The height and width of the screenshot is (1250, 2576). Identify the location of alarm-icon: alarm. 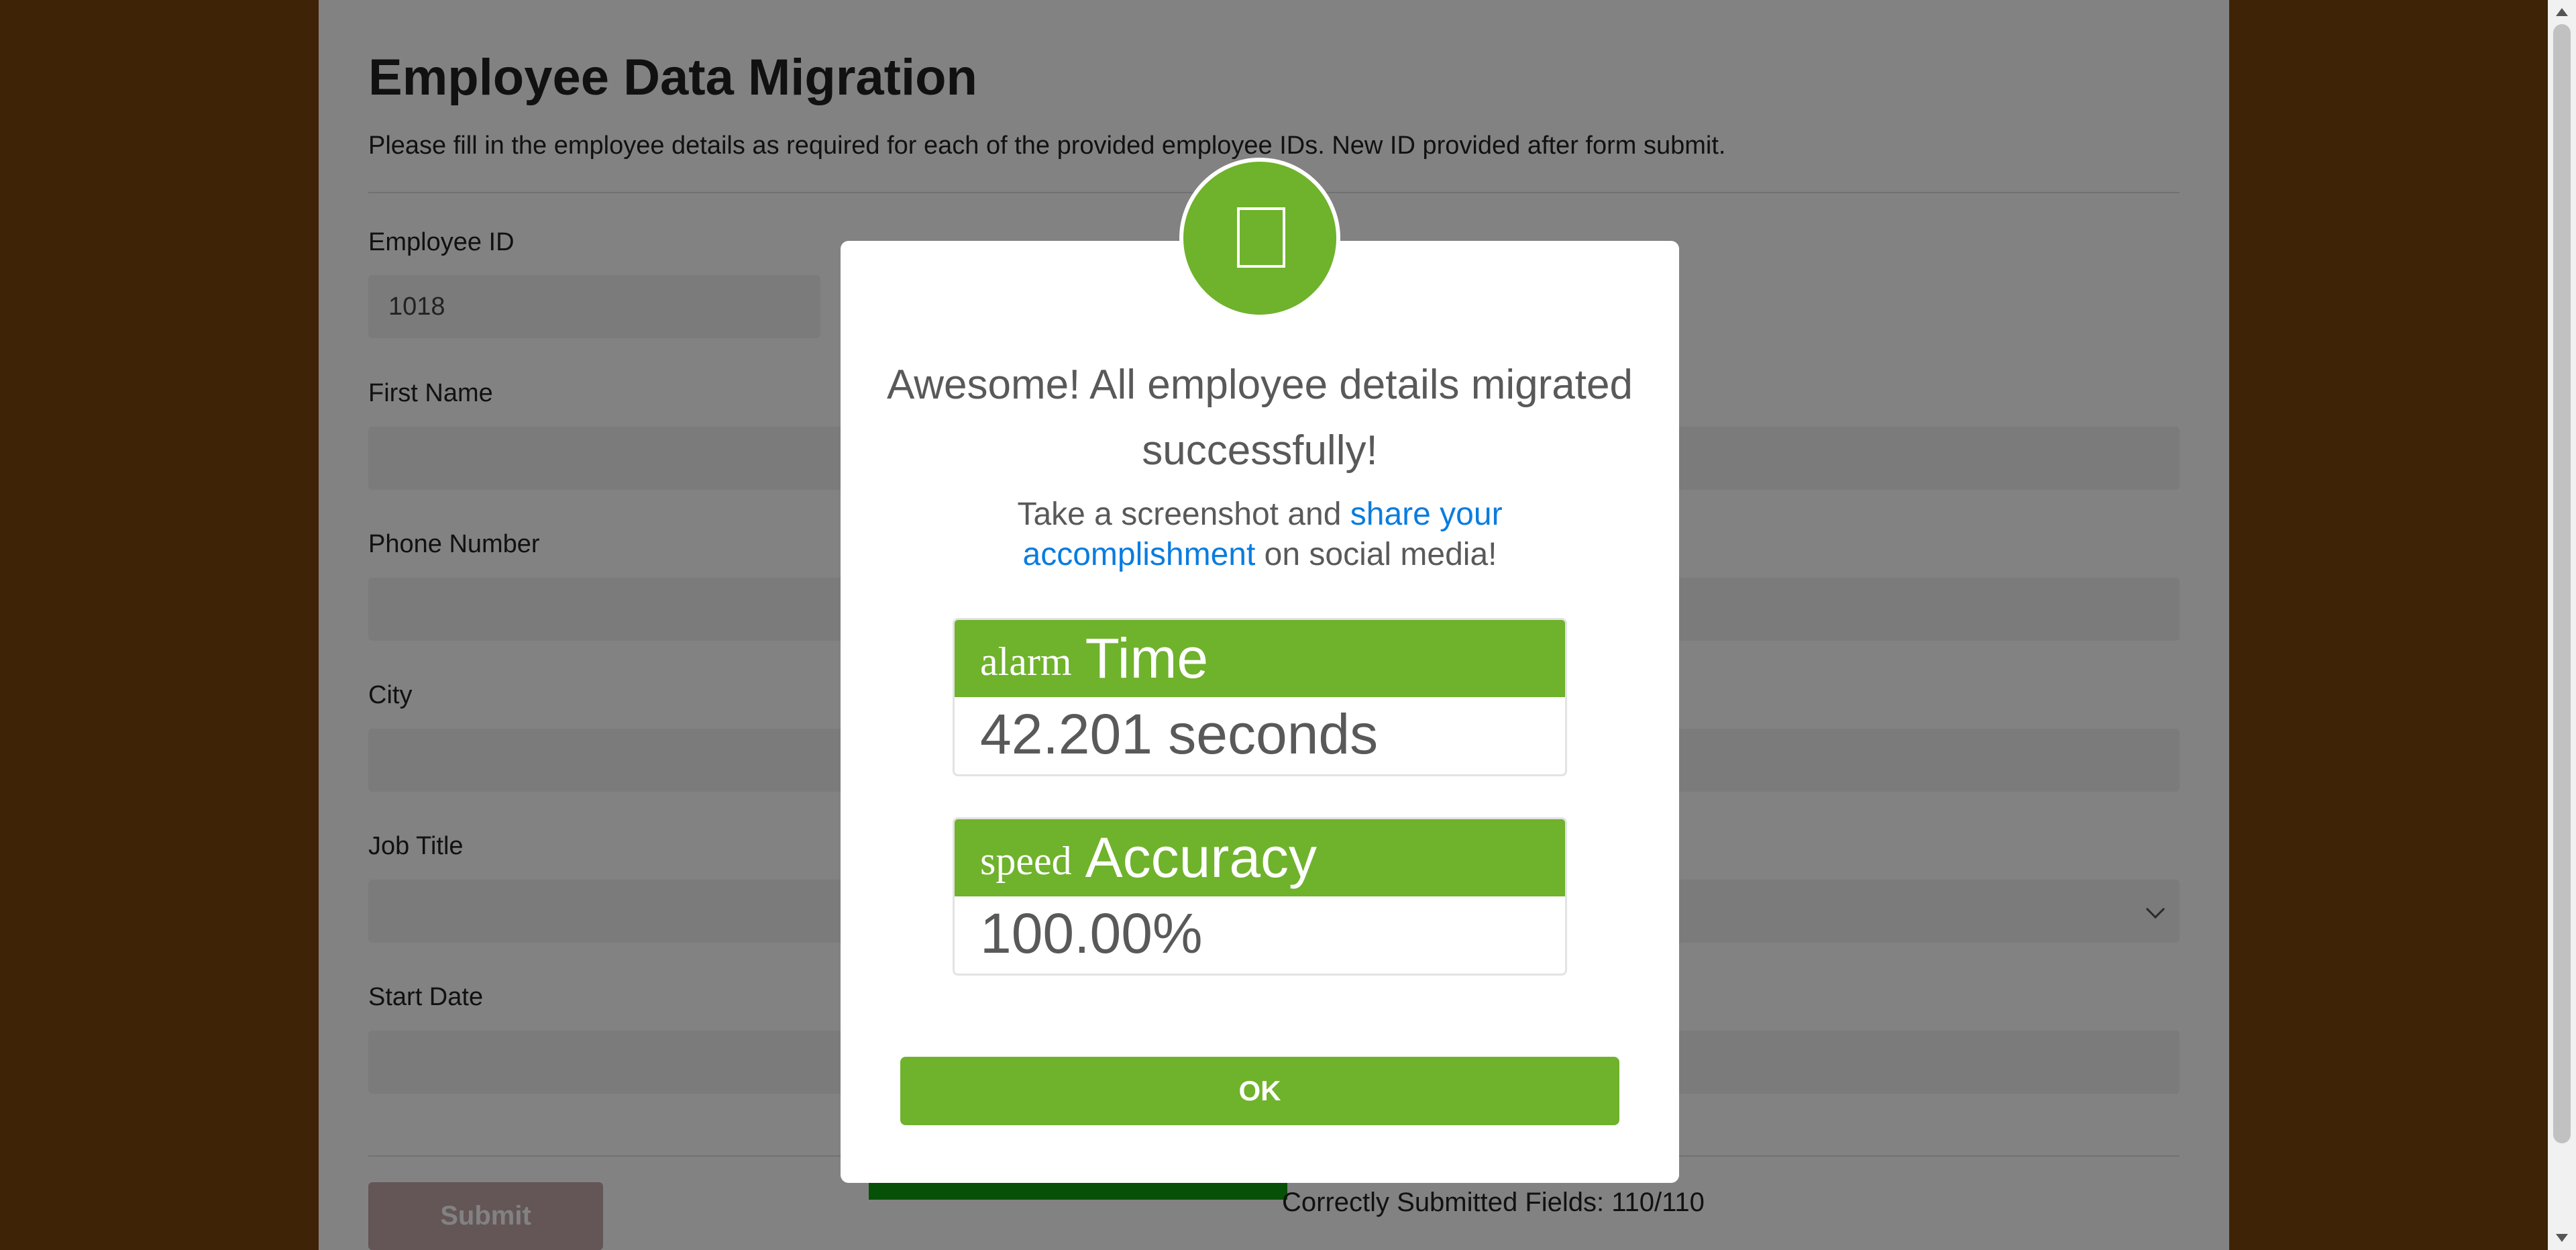
(1026, 661).